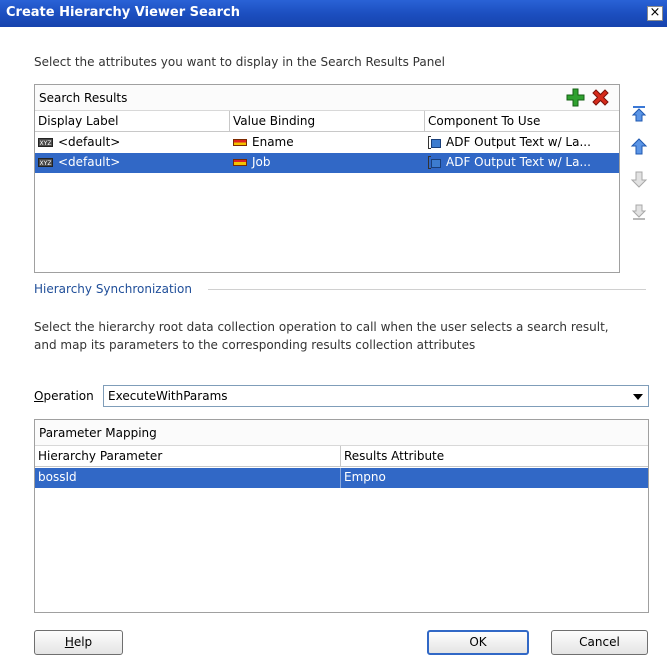  What do you see at coordinates (98, 433) in the screenshot?
I see `parameter-mapping-title: Parameter Mapping` at bounding box center [98, 433].